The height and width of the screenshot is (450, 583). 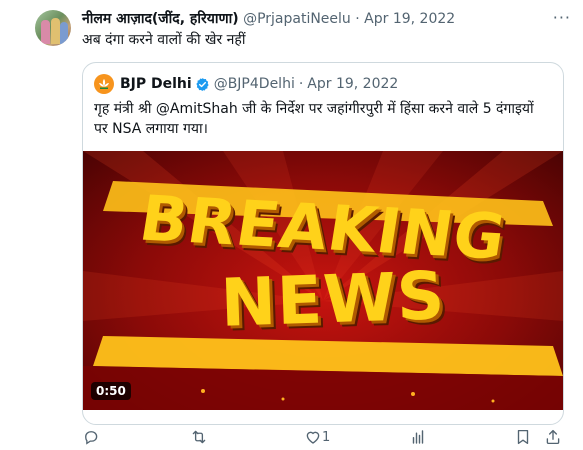 I want to click on lotus-icon, so click(x=104, y=84).